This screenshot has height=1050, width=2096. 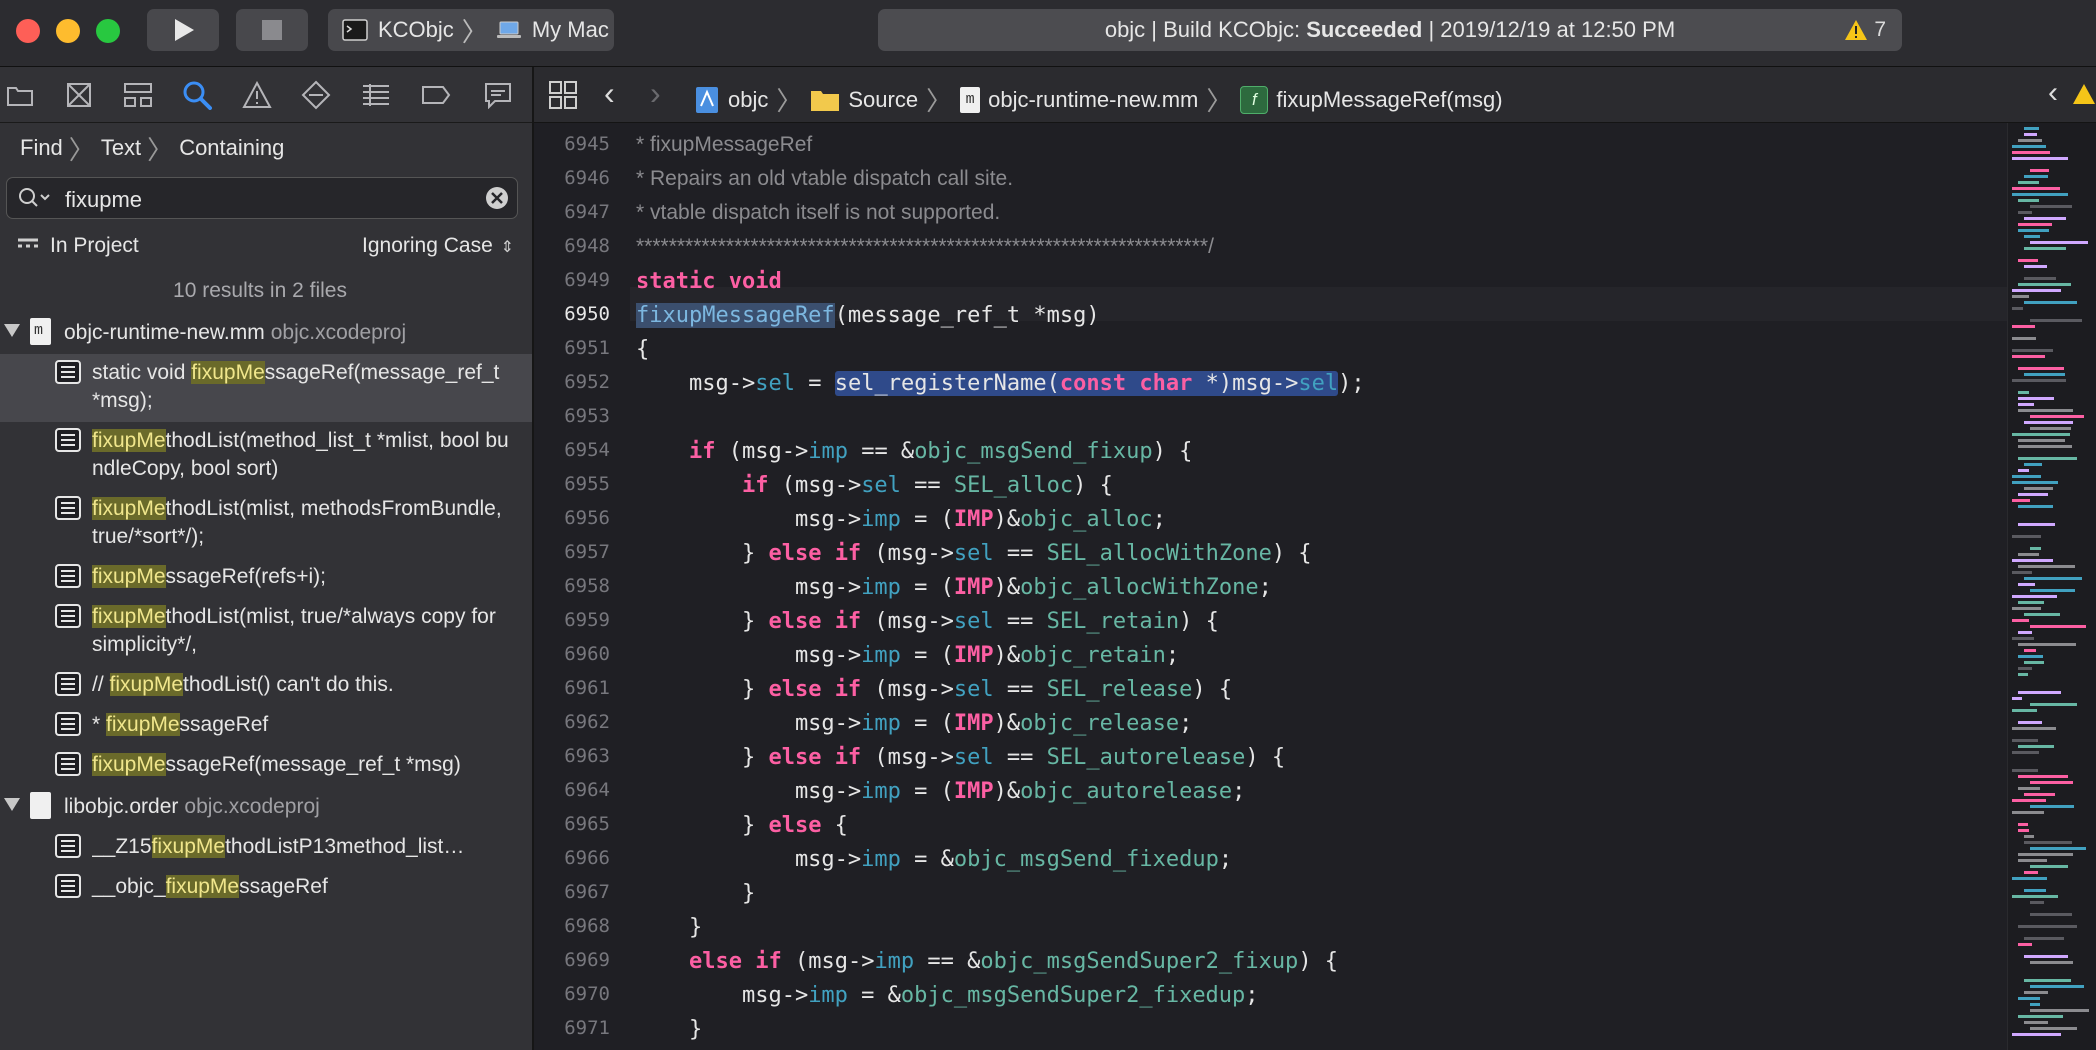 What do you see at coordinates (202, 886) in the screenshot?
I see `result-match: fixupMe` at bounding box center [202, 886].